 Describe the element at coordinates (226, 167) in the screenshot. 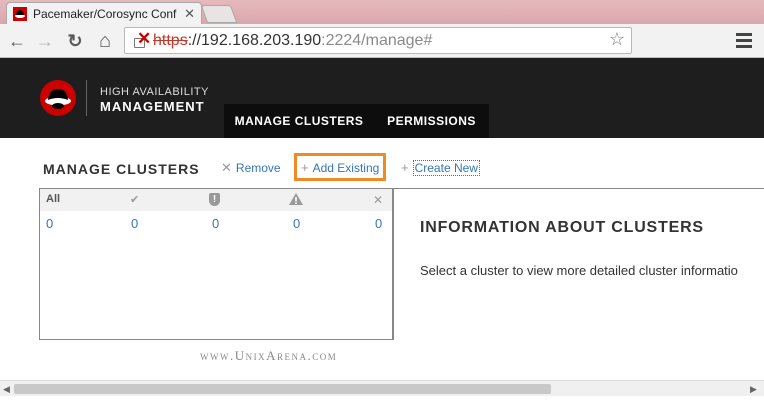

I see `remove-x-icon: ✕` at that location.